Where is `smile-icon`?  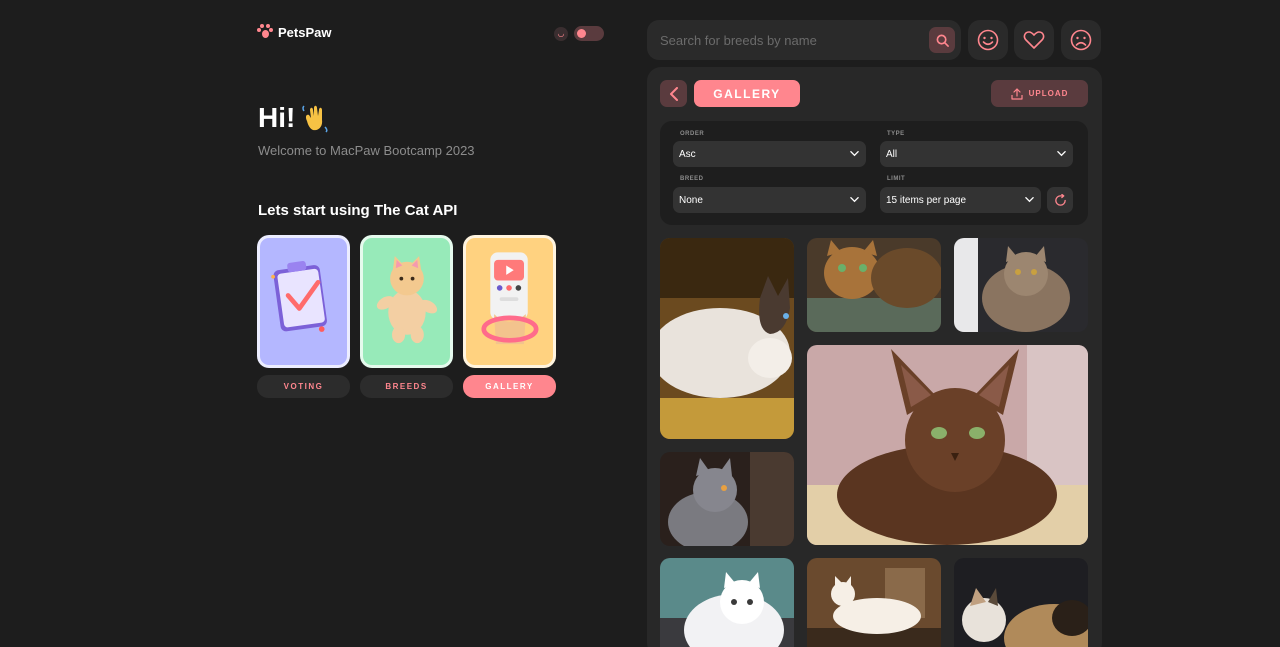
smile-icon is located at coordinates (988, 40).